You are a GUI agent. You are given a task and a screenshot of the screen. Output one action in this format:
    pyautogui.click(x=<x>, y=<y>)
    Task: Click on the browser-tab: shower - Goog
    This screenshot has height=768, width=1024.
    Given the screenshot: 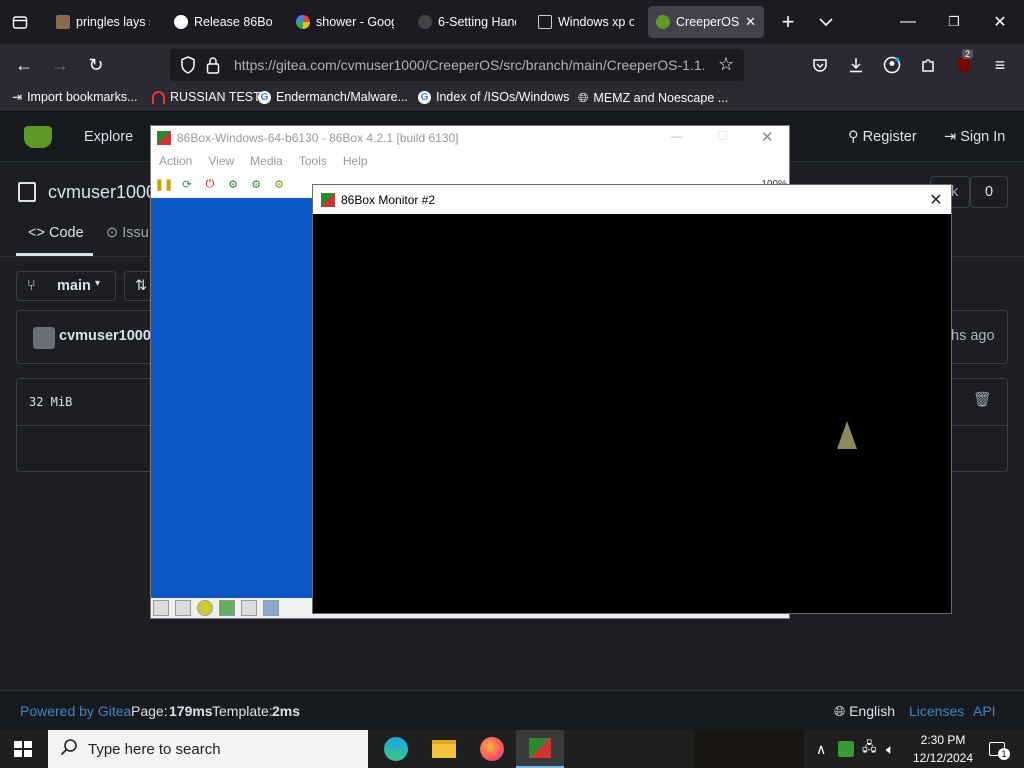 What is the action you would take?
    pyautogui.click(x=345, y=22)
    